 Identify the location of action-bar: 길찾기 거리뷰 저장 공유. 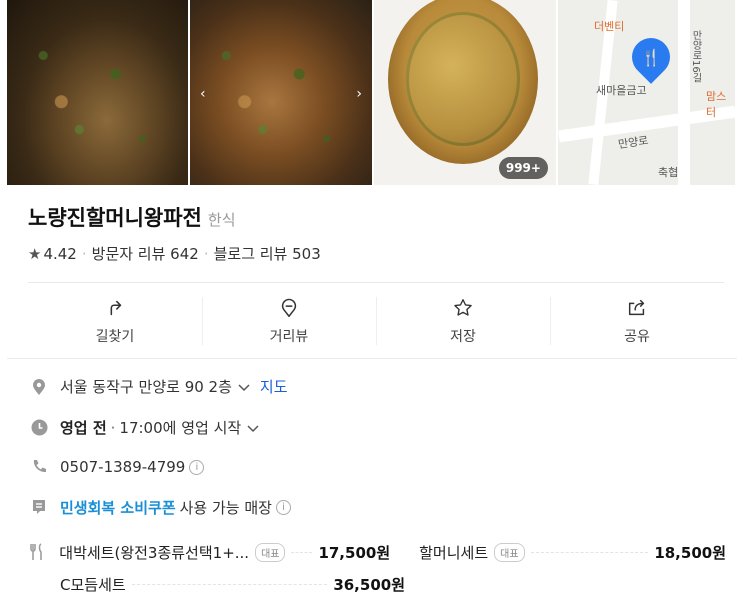
(376, 320).